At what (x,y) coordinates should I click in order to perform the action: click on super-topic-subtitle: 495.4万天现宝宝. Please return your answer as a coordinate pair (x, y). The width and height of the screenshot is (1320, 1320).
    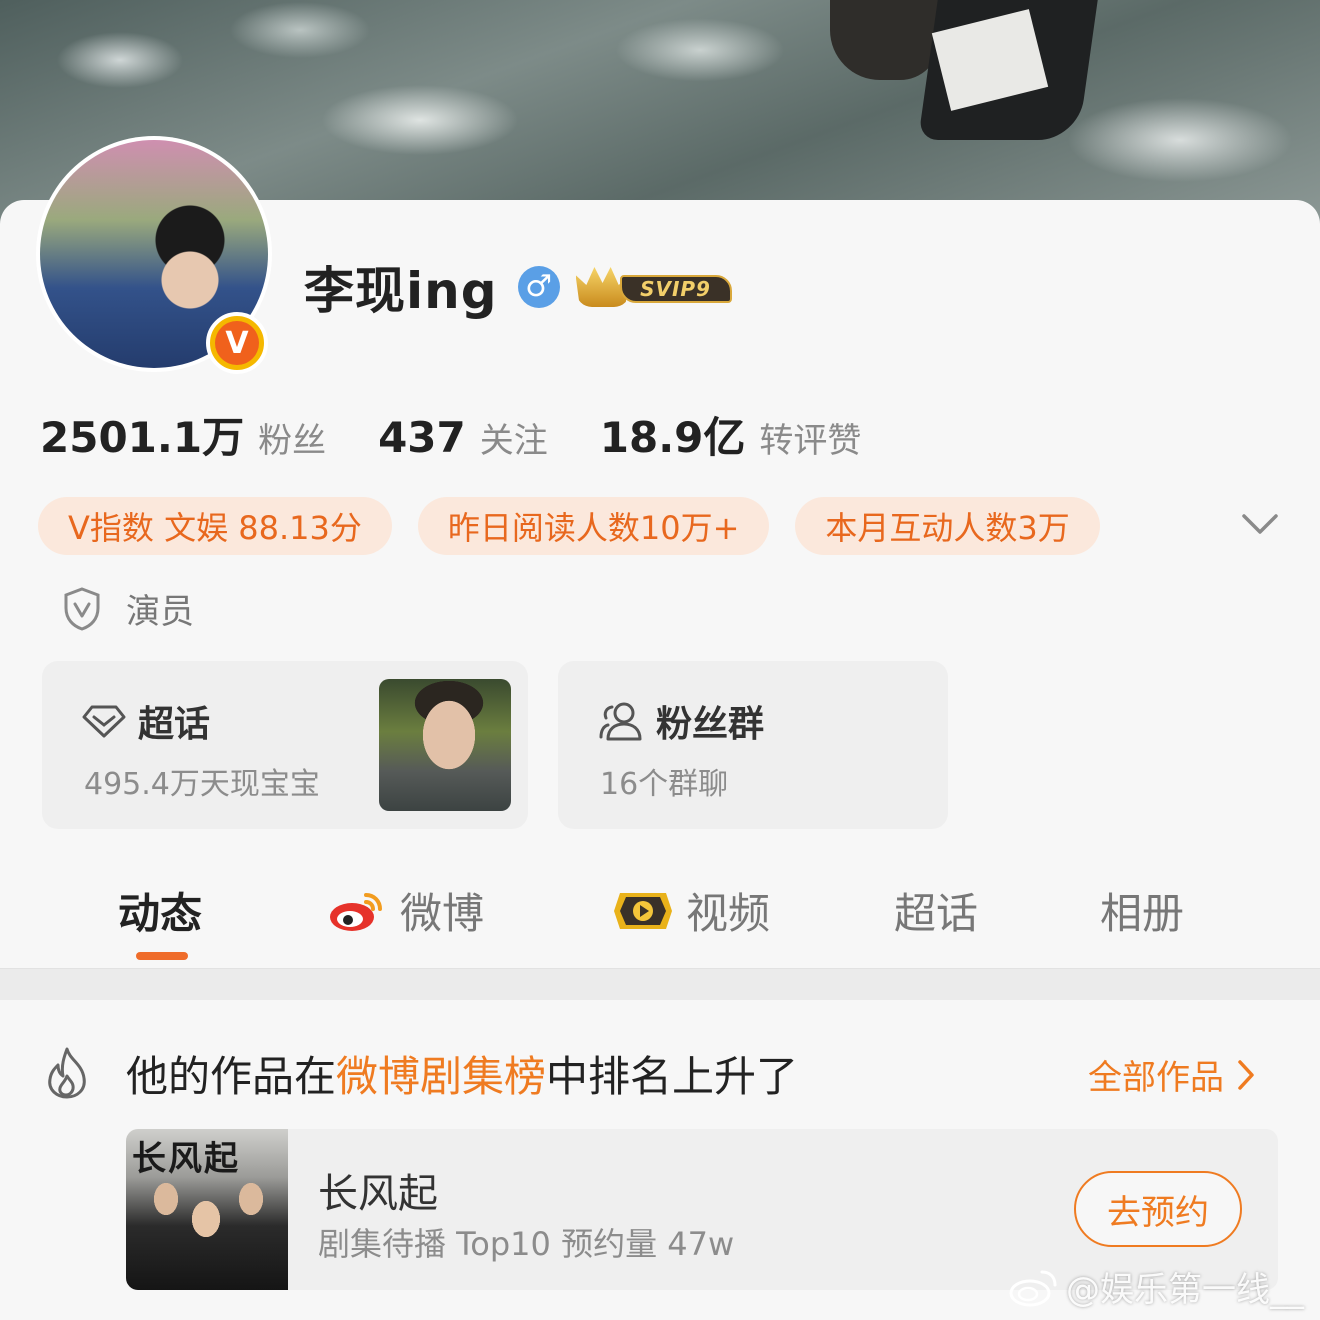
    Looking at the image, I should click on (202, 784).